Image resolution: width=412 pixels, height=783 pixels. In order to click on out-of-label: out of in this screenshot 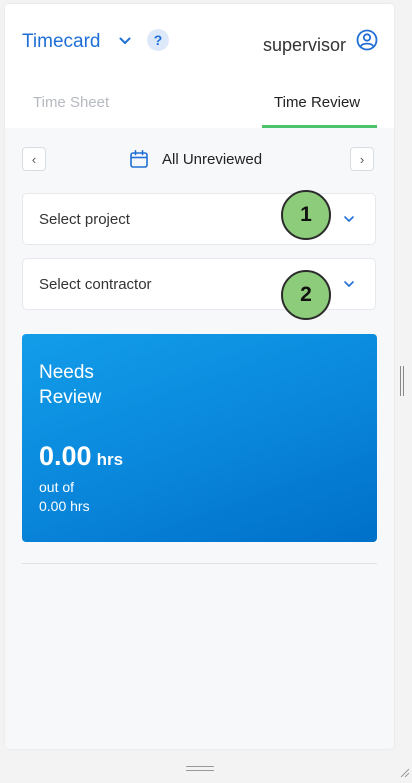, I will do `click(57, 487)`.